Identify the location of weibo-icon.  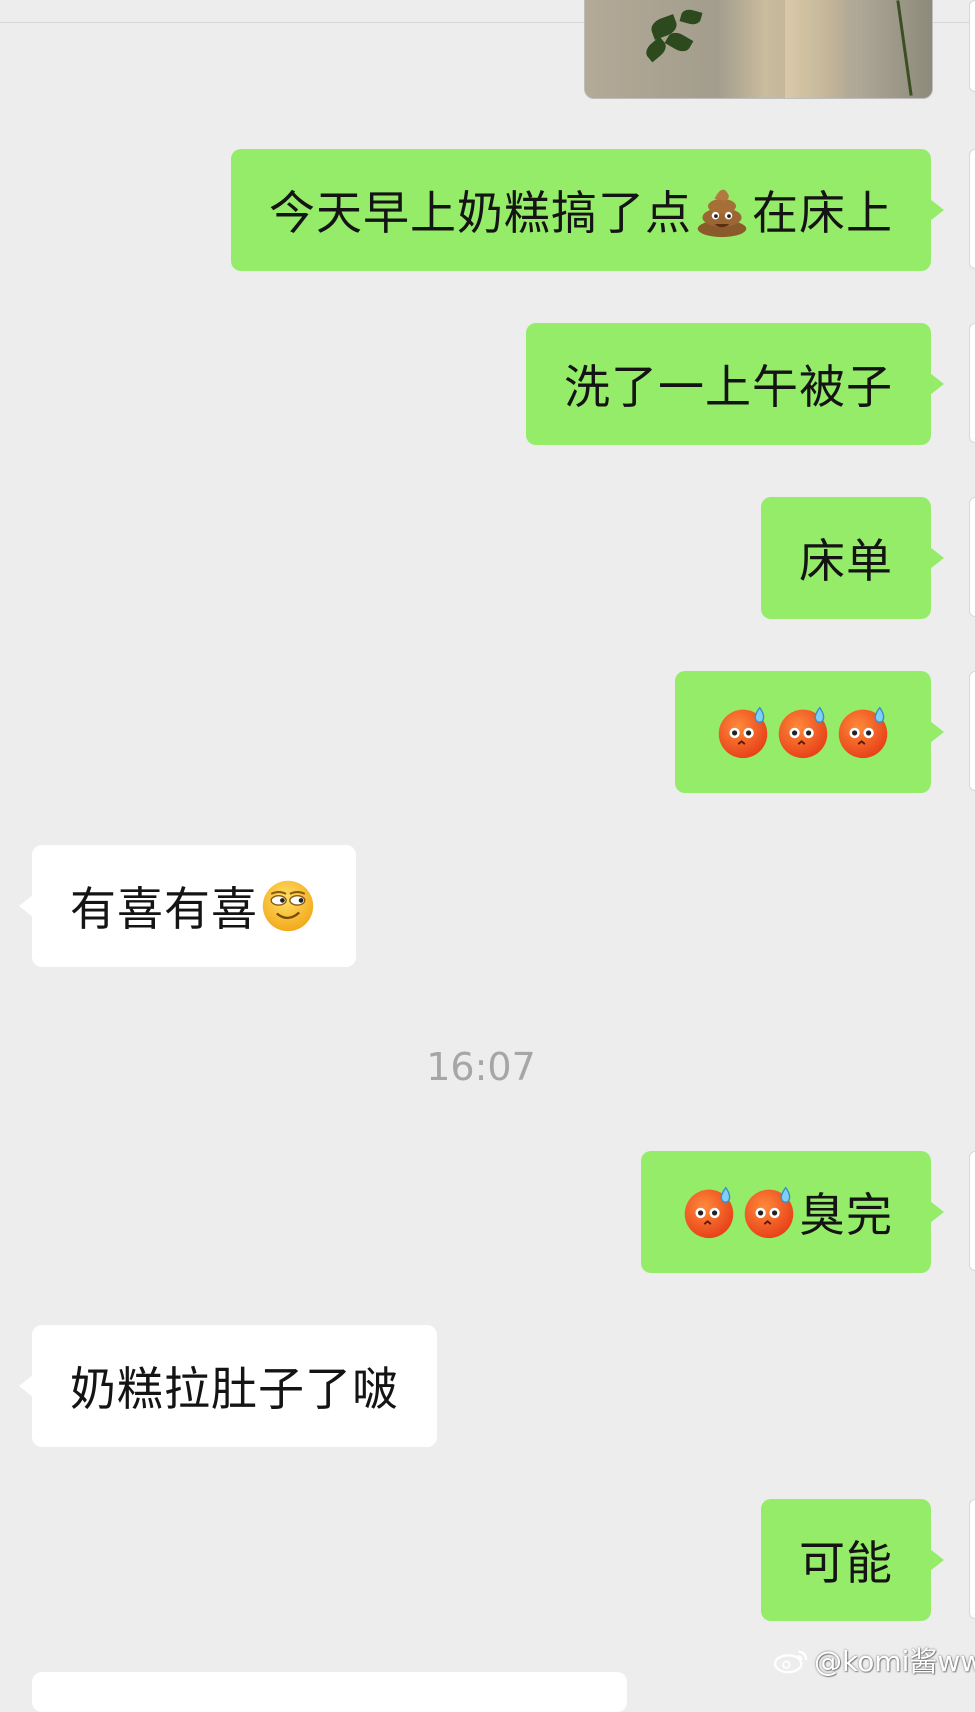
(790, 1662).